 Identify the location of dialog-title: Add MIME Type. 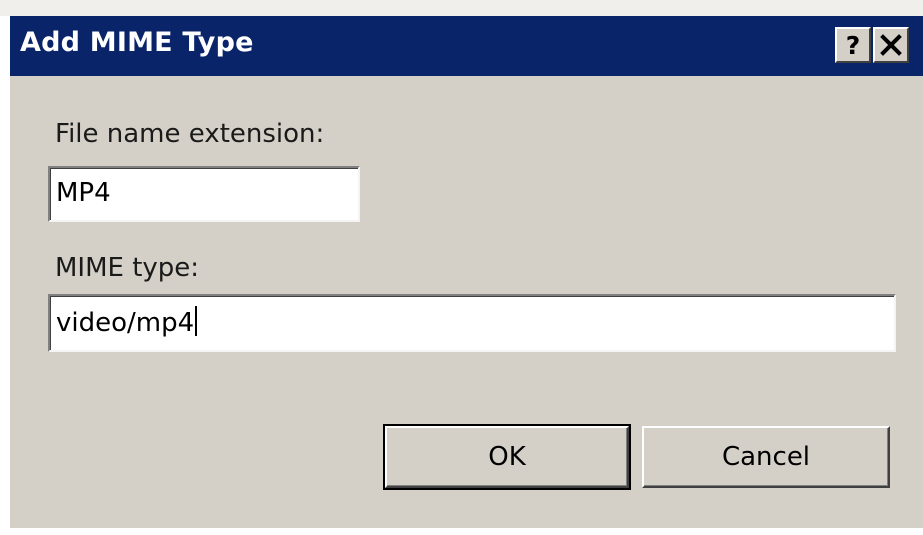
(137, 42).